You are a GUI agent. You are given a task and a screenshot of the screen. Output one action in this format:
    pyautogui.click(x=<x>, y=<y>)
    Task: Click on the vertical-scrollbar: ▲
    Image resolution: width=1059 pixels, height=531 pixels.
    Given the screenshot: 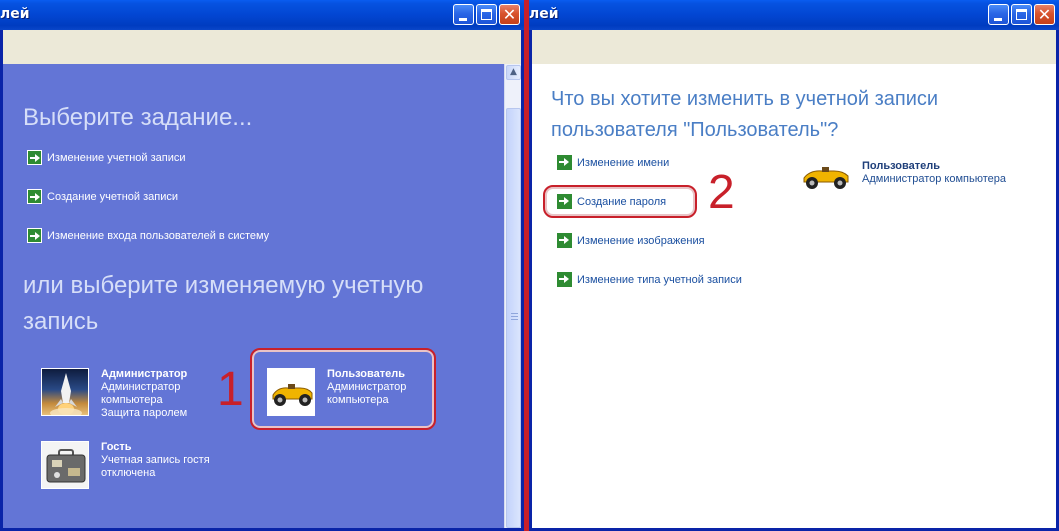 What is the action you would take?
    pyautogui.click(x=512, y=296)
    